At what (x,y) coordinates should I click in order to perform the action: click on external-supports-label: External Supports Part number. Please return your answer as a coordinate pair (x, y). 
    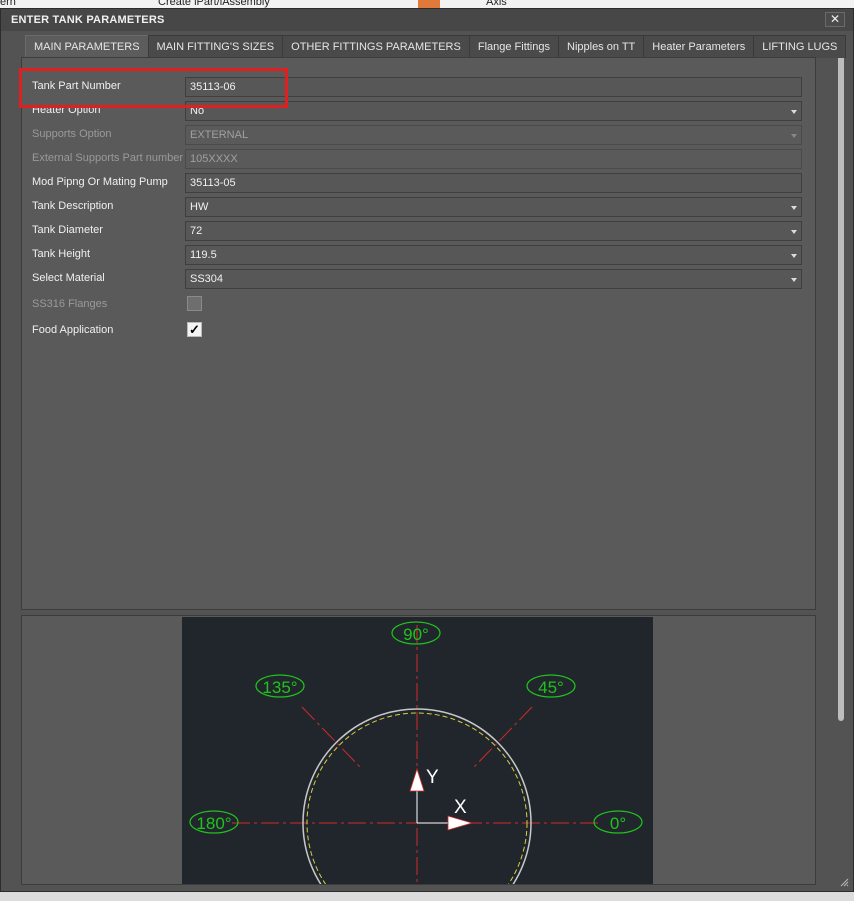
    Looking at the image, I should click on (108, 158).